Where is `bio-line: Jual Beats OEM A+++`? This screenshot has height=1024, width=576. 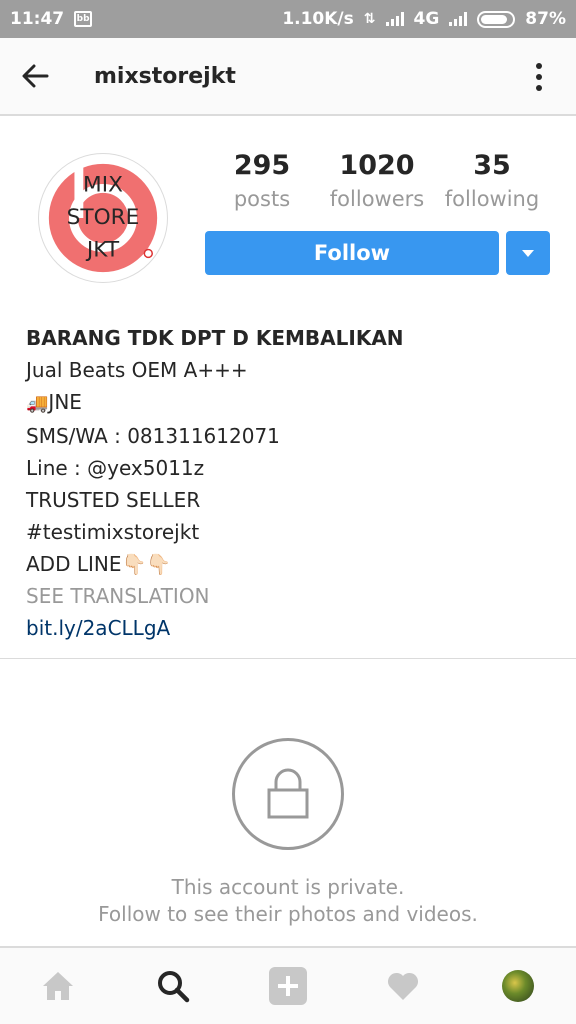 bio-line: Jual Beats OEM A+++ is located at coordinates (137, 370).